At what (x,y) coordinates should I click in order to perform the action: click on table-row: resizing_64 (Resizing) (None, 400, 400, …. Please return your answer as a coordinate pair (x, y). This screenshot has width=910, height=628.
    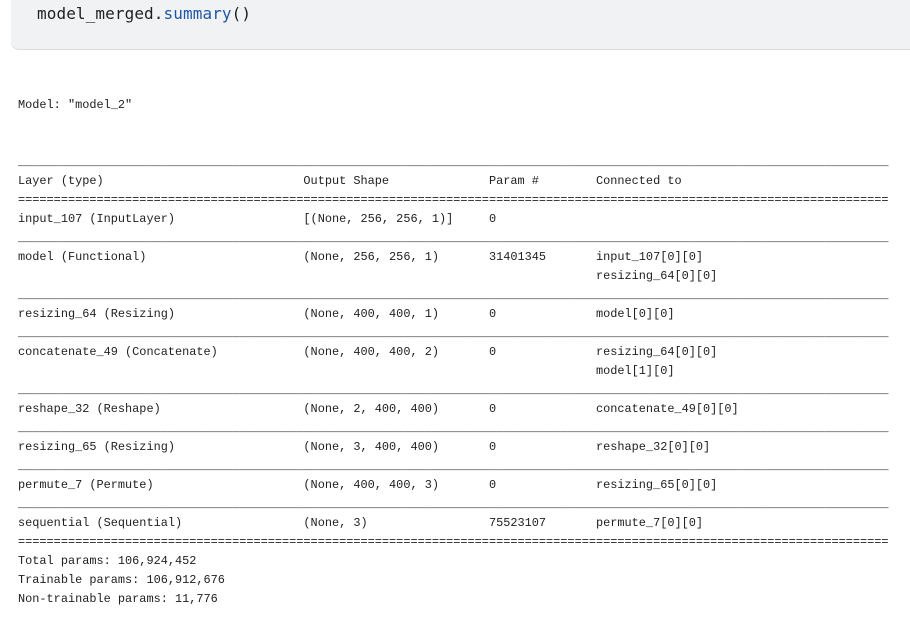
    Looking at the image, I should click on (346, 314).